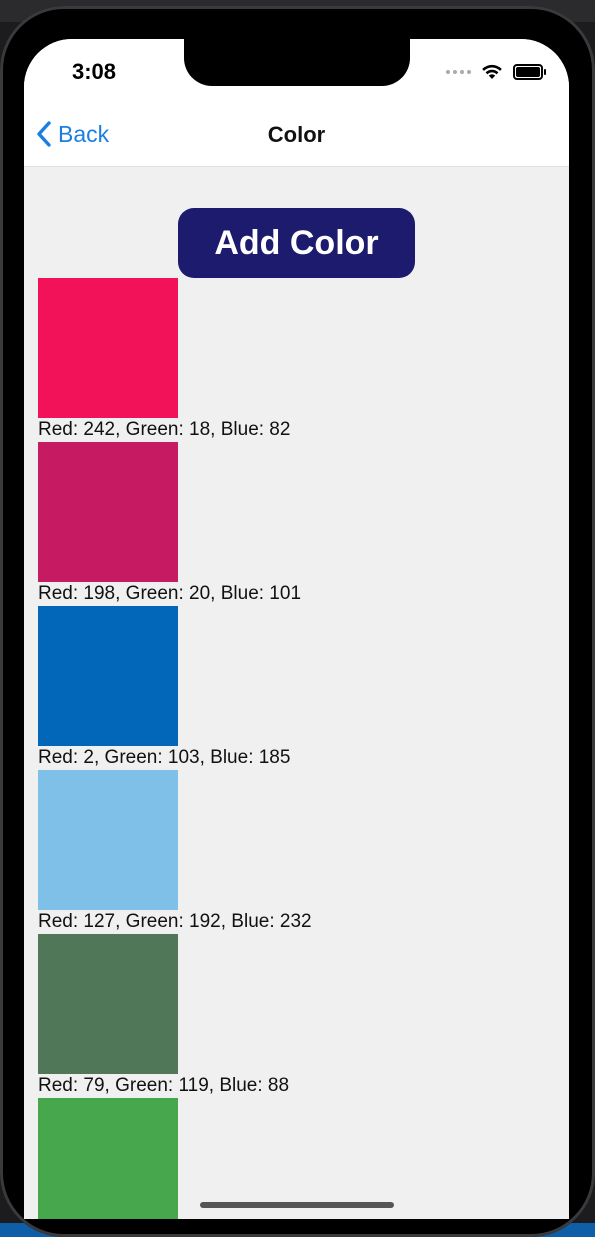 The width and height of the screenshot is (595, 1237). What do you see at coordinates (298, 852) in the screenshot?
I see `color-item: Red: 127, Green: 192, Blue: 232` at bounding box center [298, 852].